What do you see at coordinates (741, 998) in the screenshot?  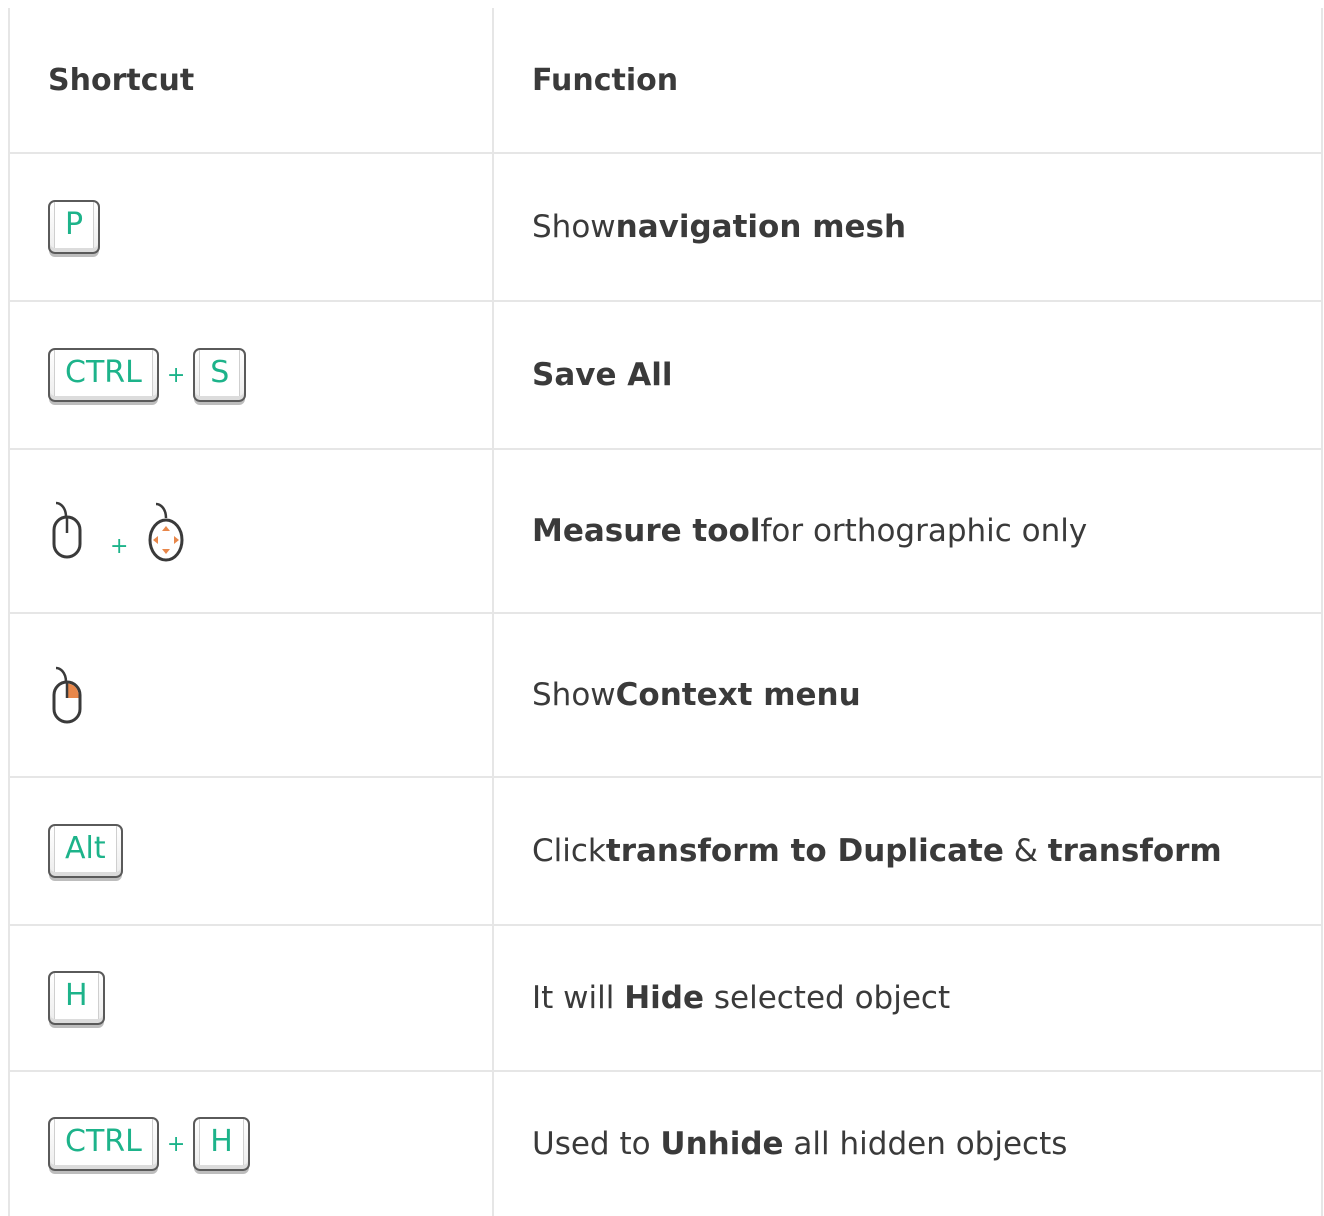 I see `row-description: It will Hide selected object` at bounding box center [741, 998].